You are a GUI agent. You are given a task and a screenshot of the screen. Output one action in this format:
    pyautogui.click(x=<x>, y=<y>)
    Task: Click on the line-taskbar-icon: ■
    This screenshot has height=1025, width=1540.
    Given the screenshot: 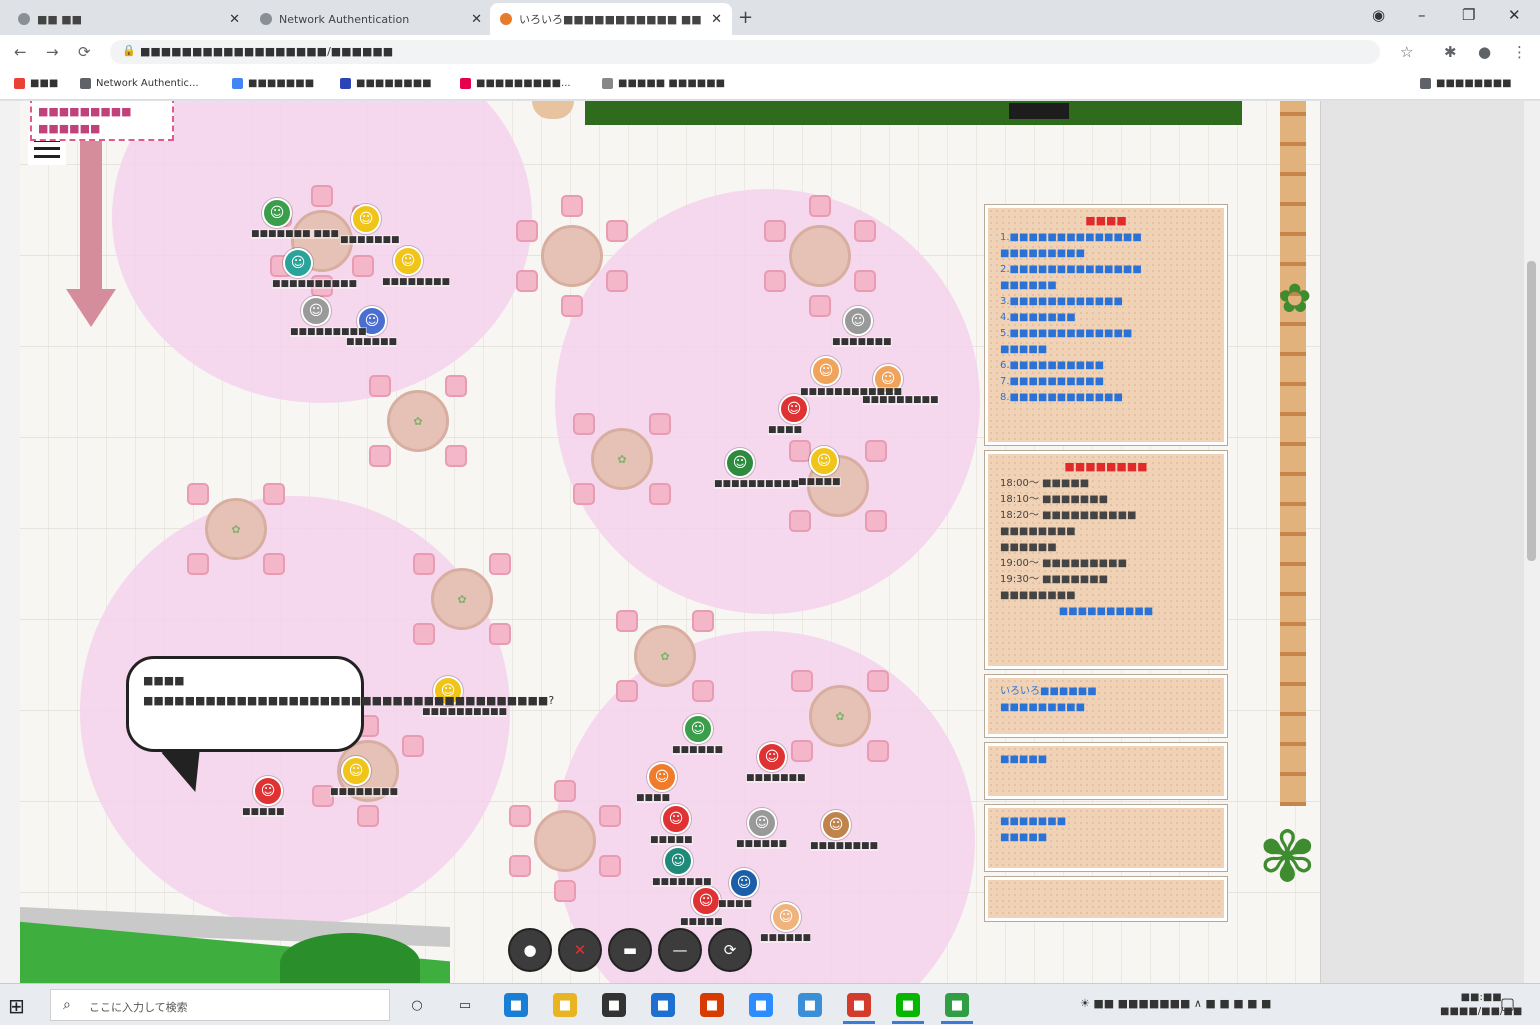 What is the action you would take?
    pyautogui.click(x=908, y=1008)
    